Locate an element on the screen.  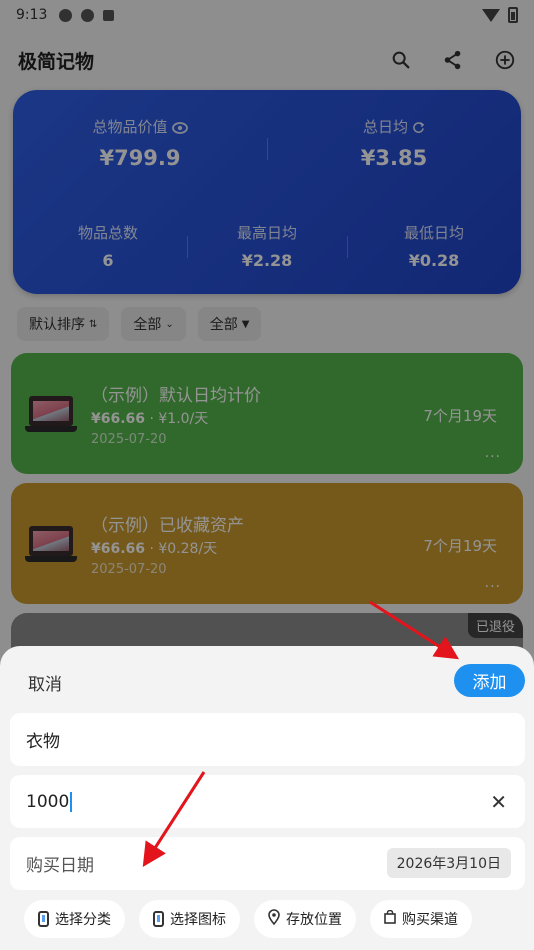
cancel-button: 取消 is located at coordinates (45, 682).